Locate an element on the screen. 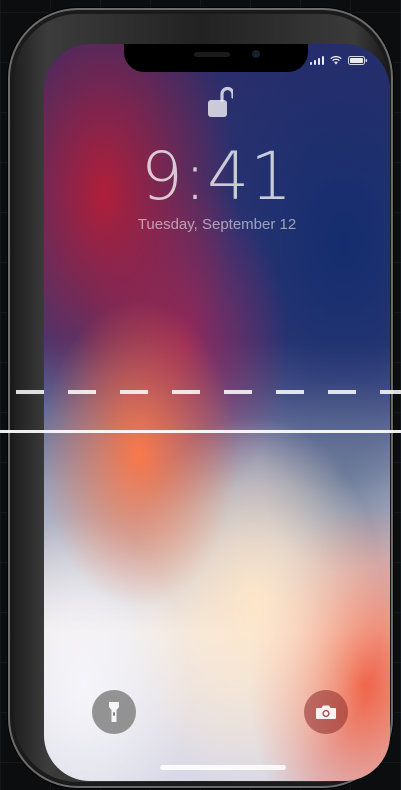  camera-icon is located at coordinates (326, 712).